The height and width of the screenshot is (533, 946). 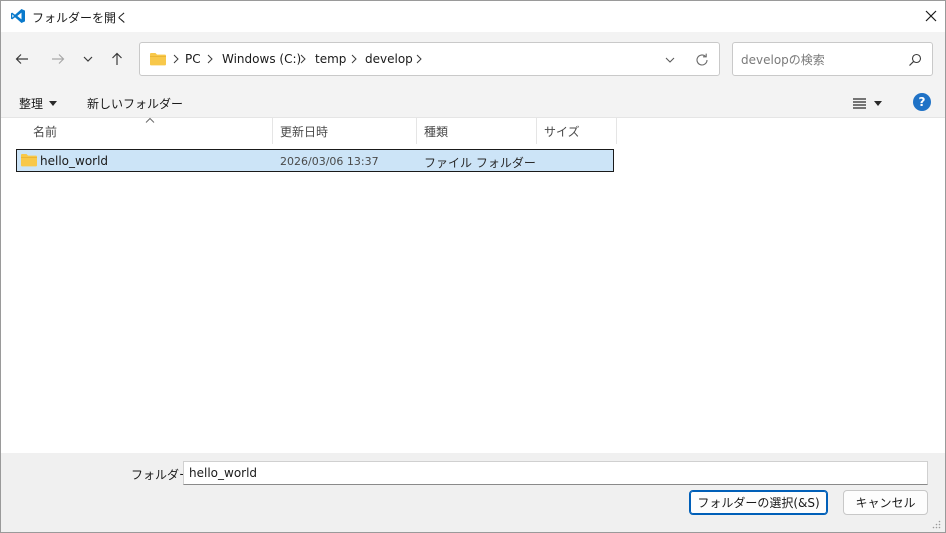 What do you see at coordinates (31, 103) in the screenshot?
I see `organize-label: 整理` at bounding box center [31, 103].